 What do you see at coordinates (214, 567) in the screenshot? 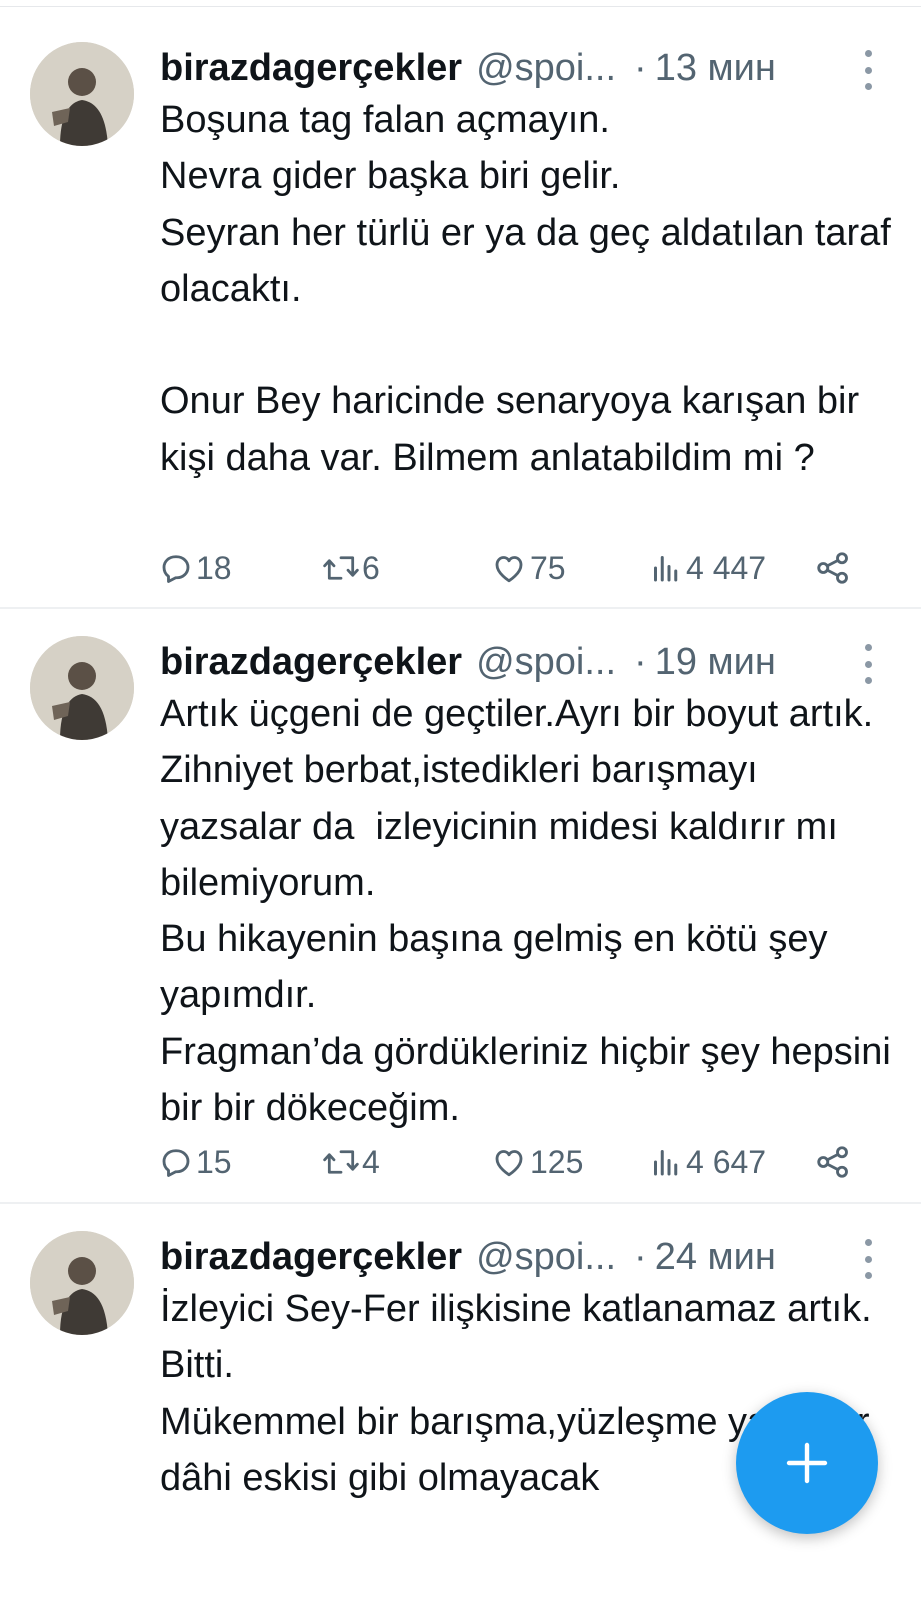
I see `reply-count: 18` at bounding box center [214, 567].